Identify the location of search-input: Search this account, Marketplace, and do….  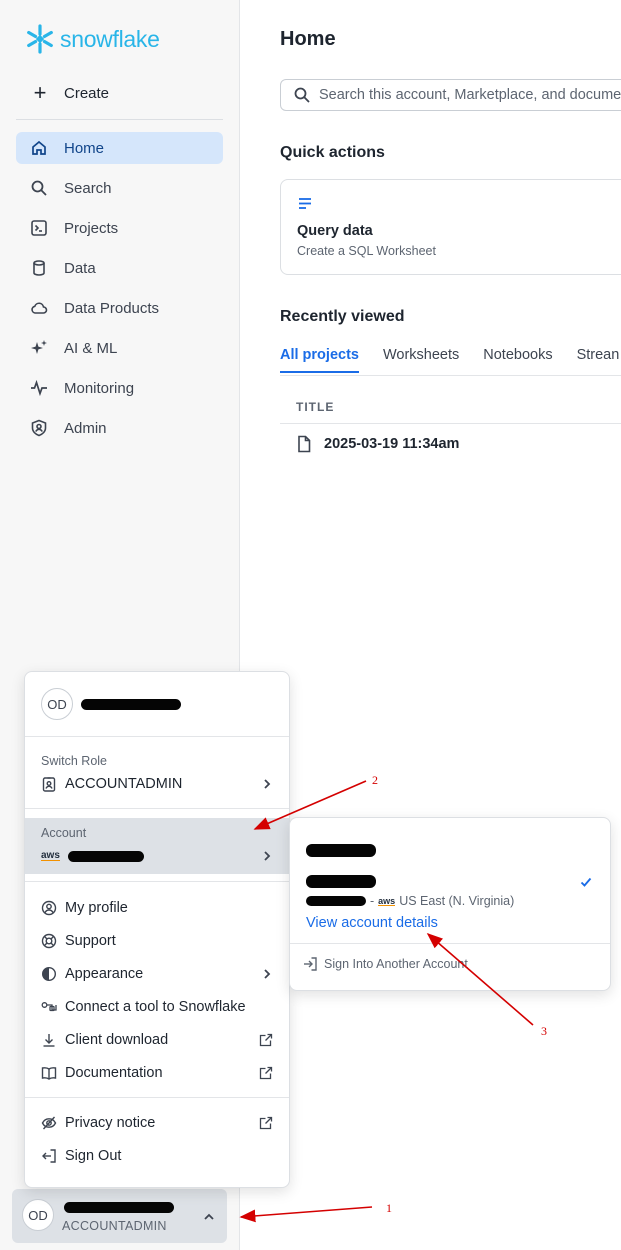
(450, 95).